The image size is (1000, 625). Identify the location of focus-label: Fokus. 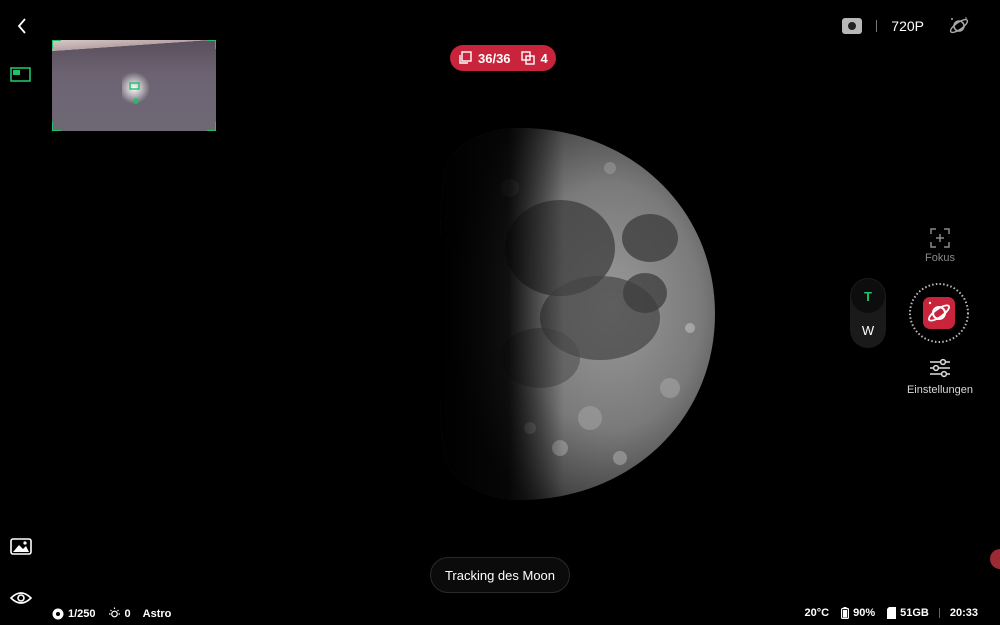
(940, 258).